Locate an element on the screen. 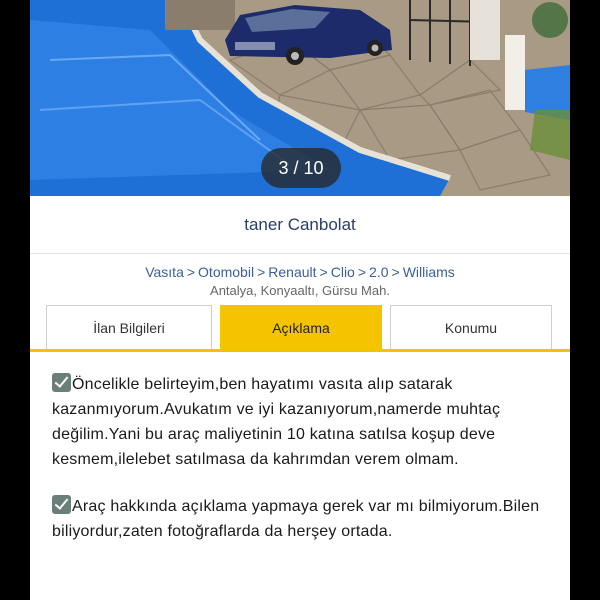 The height and width of the screenshot is (600, 600). tab-aciklama: Açıklama is located at coordinates (301, 327).